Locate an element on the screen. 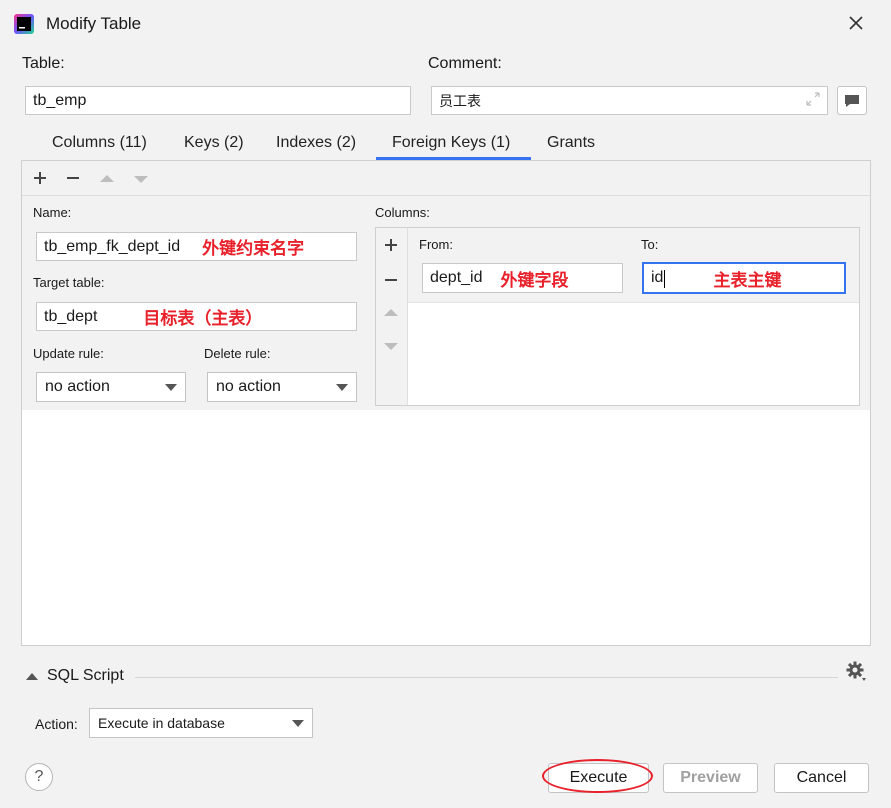 Image resolution: width=891 pixels, height=808 pixels. tab-indexes: Indexes (2) is located at coordinates (316, 143).